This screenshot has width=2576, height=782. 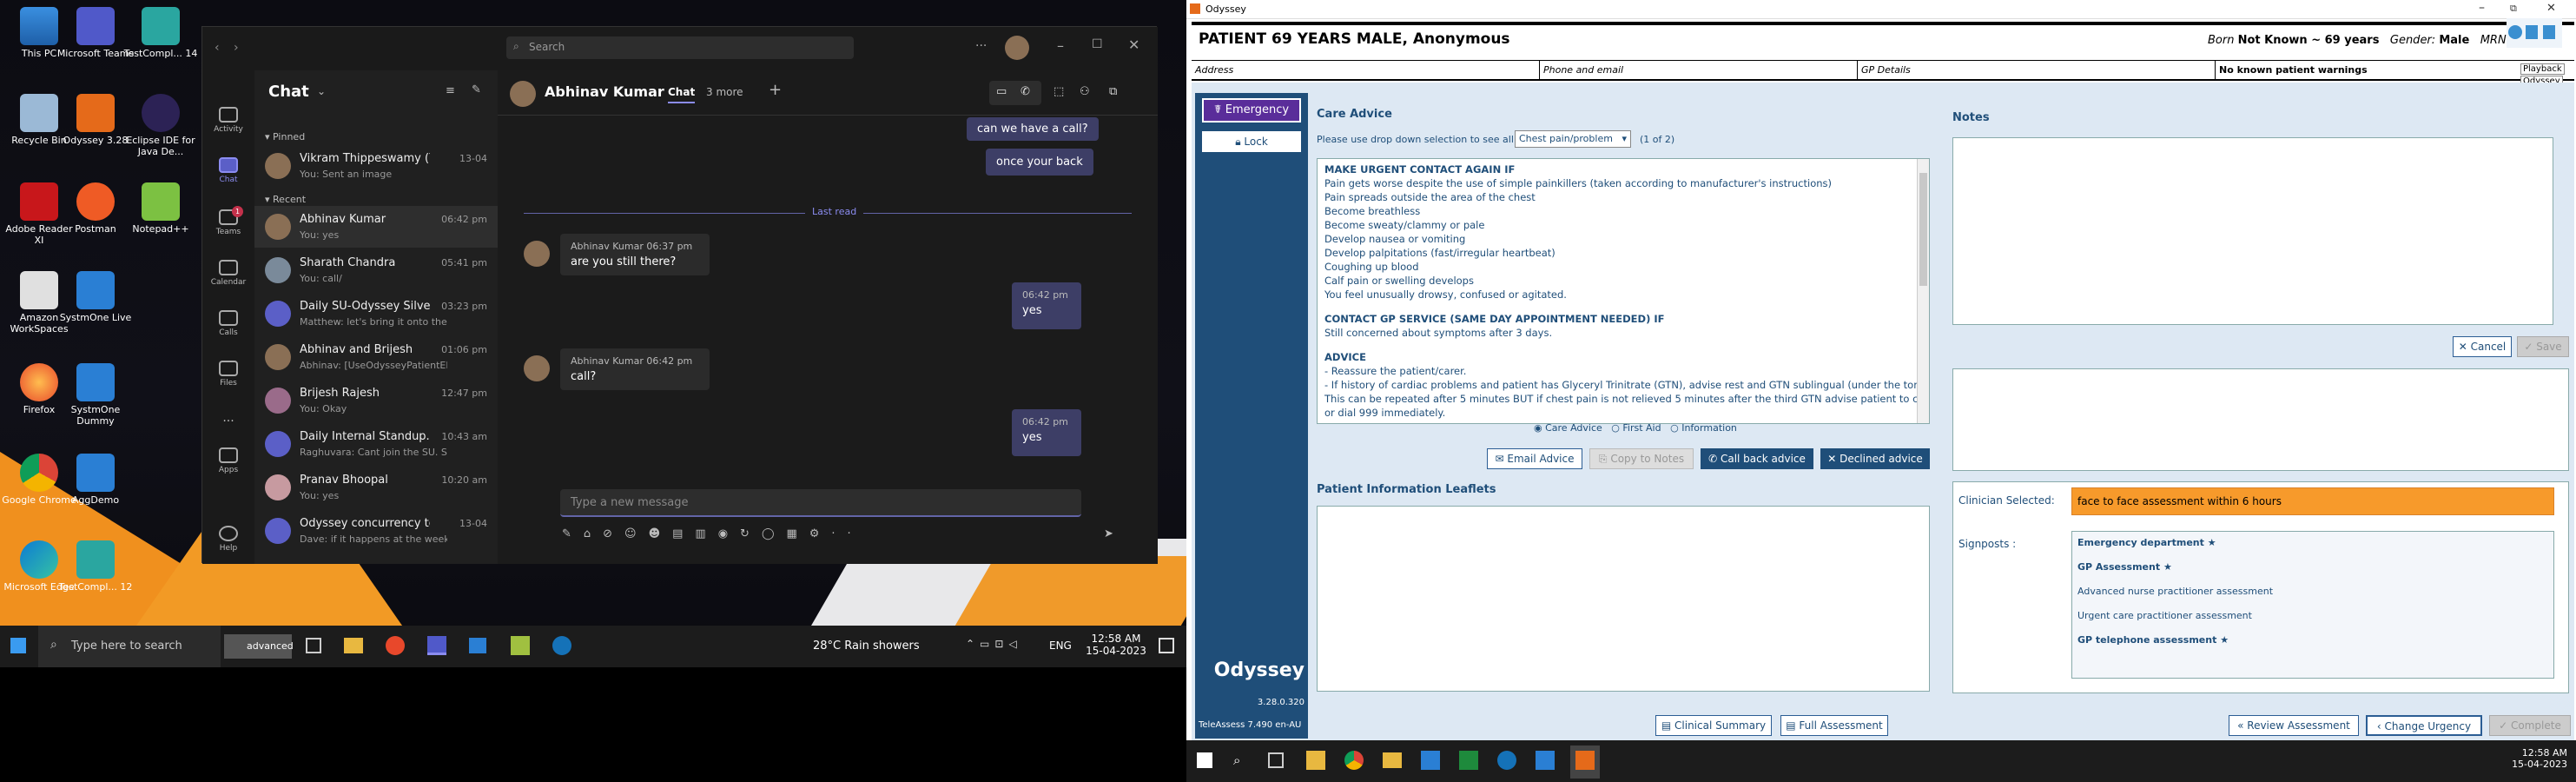 What do you see at coordinates (1923, 229) in the screenshot?
I see `scrollbar-thumb` at bounding box center [1923, 229].